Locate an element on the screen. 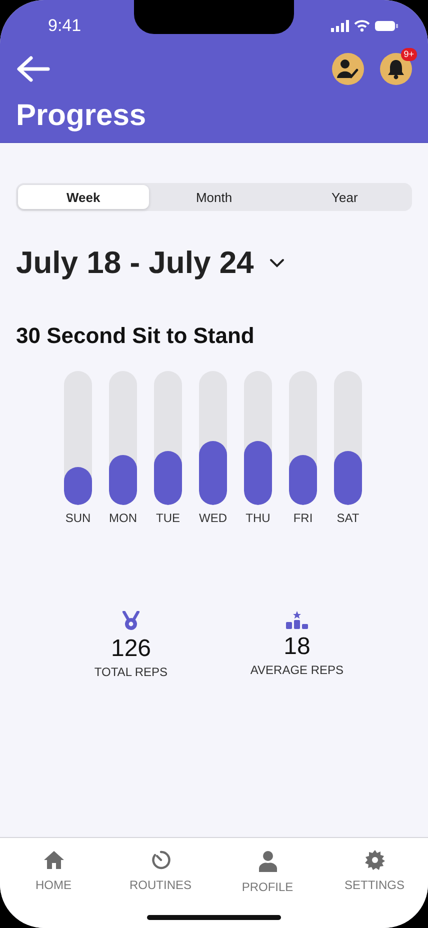 The height and width of the screenshot is (928, 428). battery-icon is located at coordinates (386, 26).